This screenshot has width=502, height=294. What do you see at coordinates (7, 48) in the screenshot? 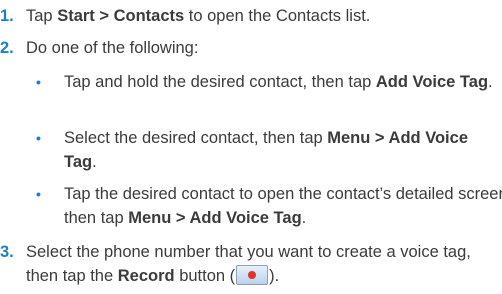
I see `step-number: 2.` at bounding box center [7, 48].